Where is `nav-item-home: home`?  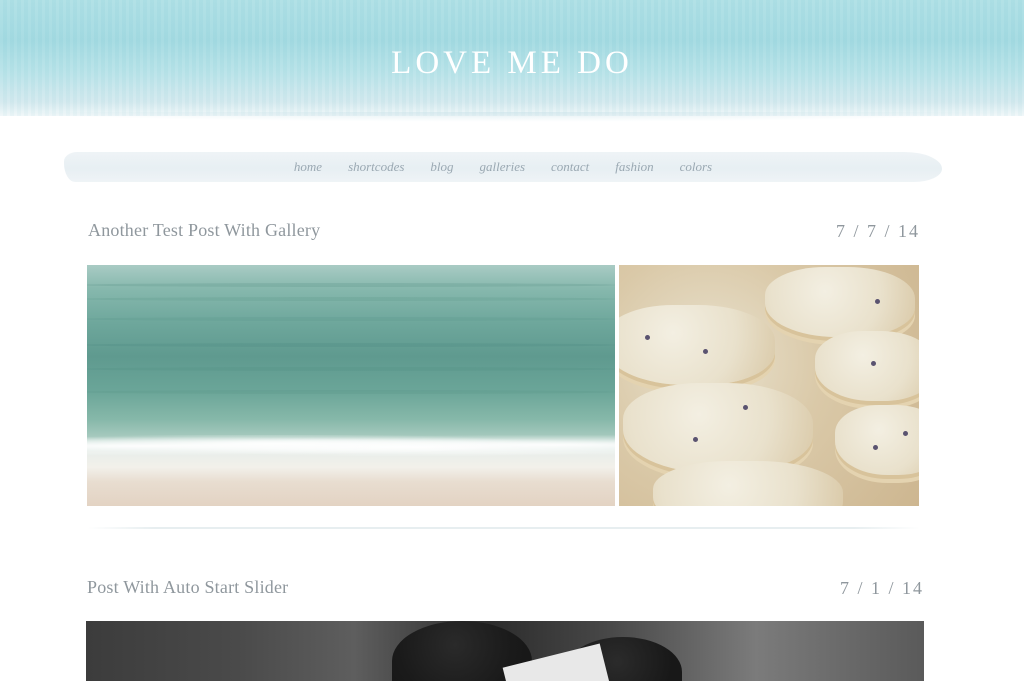
nav-item-home: home is located at coordinates (308, 167).